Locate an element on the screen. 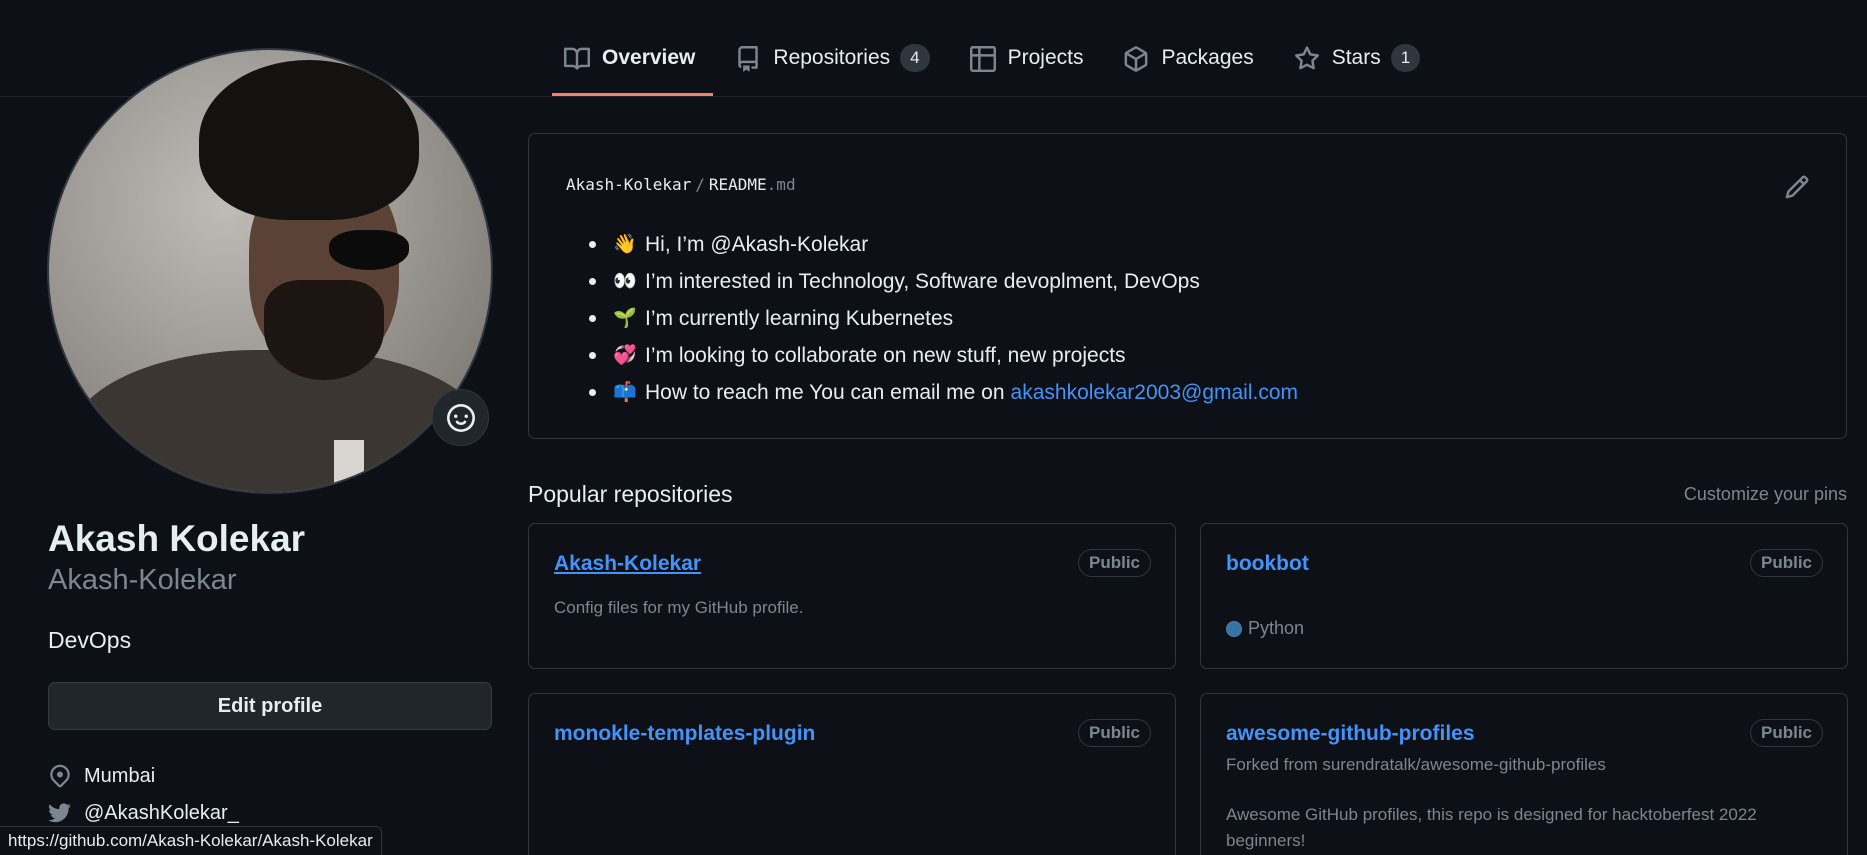 This screenshot has height=855, width=1867. profile-location: Mumbai is located at coordinates (101, 776).